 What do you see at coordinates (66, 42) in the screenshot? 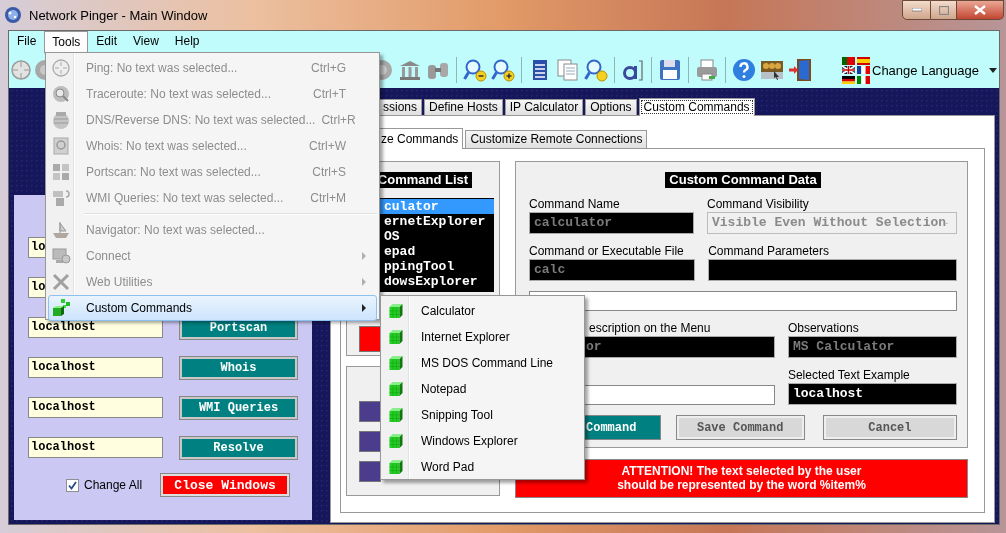
I see `menu-item: Tools` at bounding box center [66, 42].